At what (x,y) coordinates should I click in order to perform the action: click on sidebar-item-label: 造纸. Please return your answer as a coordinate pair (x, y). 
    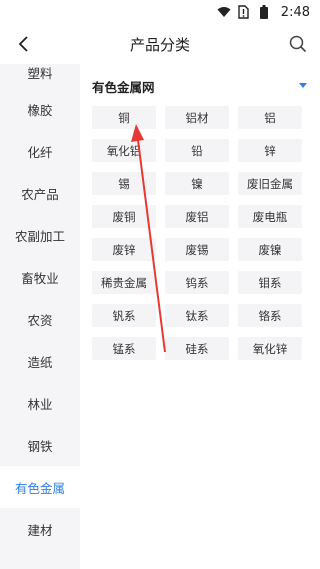
    Looking at the image, I should click on (40, 362).